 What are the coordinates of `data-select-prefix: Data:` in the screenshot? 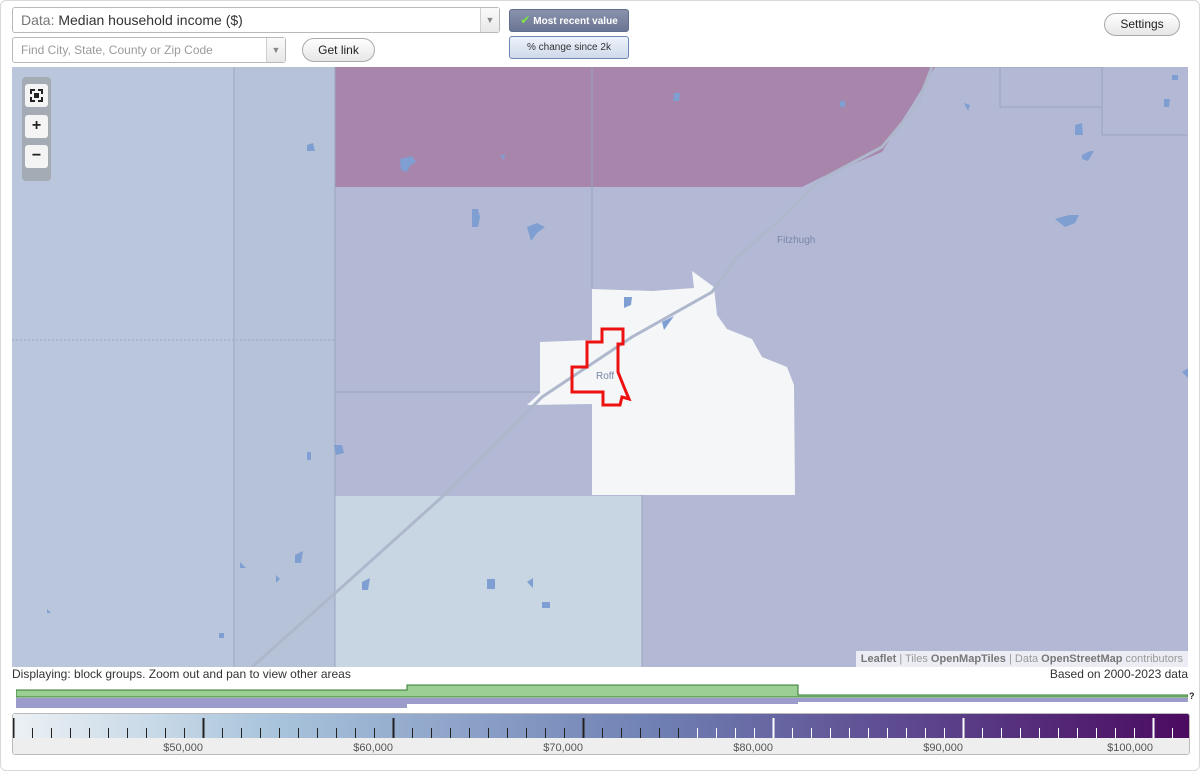 It's located at (38, 20).